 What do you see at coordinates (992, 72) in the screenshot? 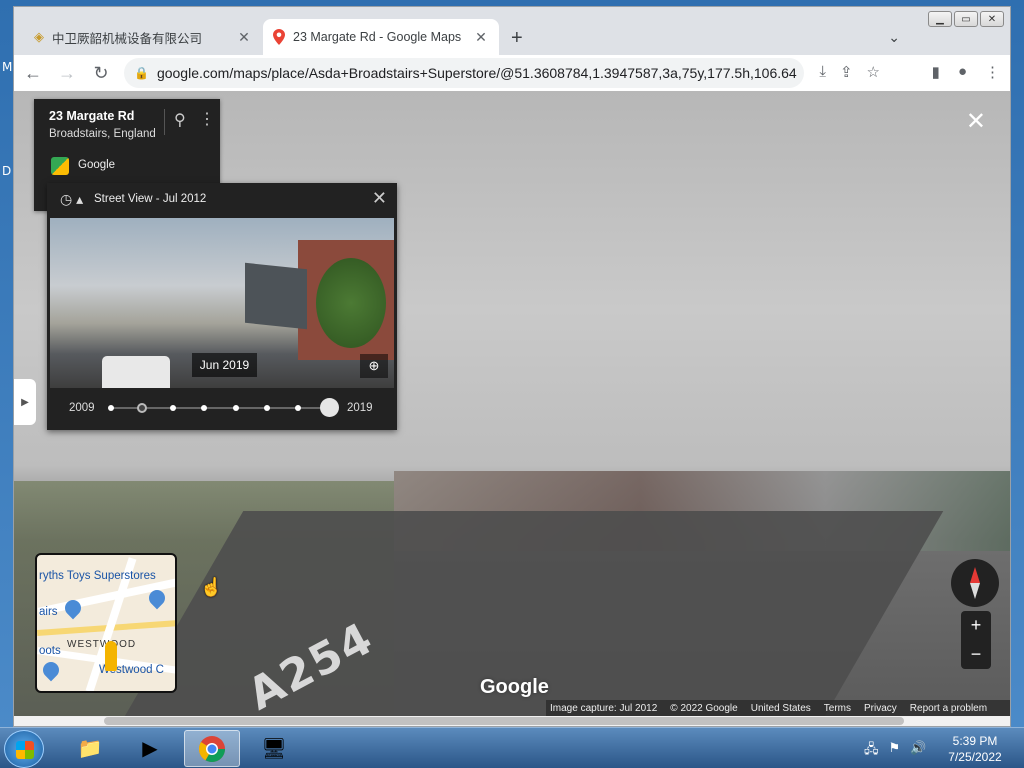
I see `menu-kebab-icon: ⋮` at bounding box center [992, 72].